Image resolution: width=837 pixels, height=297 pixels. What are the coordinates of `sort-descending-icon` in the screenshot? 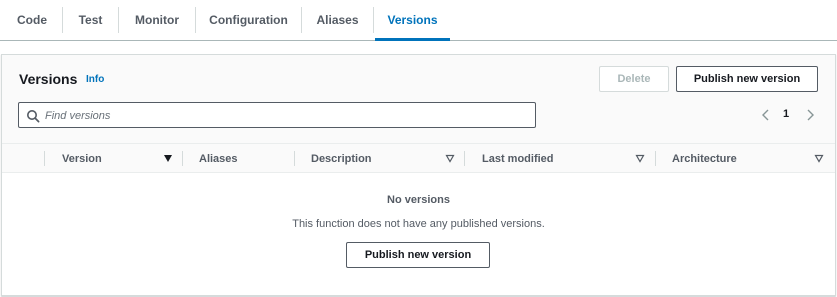 It's located at (168, 158).